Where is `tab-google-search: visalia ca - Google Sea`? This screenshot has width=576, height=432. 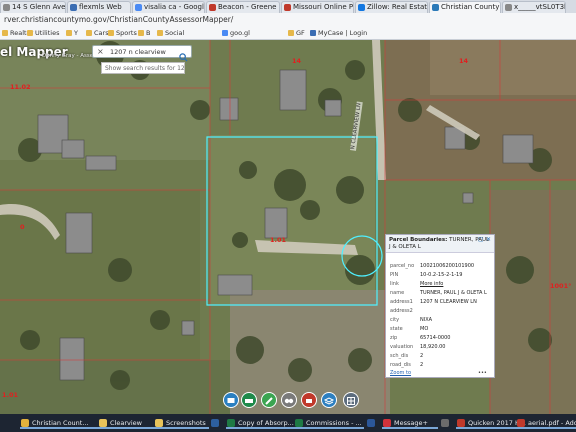
tab-google-search: visalia ca - Google Sea is located at coordinates (168, 7).